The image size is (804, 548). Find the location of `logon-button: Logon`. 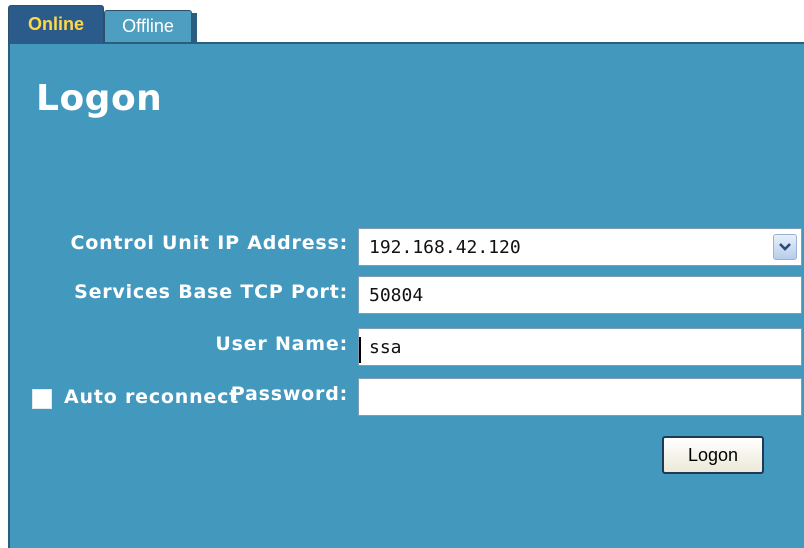

logon-button: Logon is located at coordinates (713, 455).